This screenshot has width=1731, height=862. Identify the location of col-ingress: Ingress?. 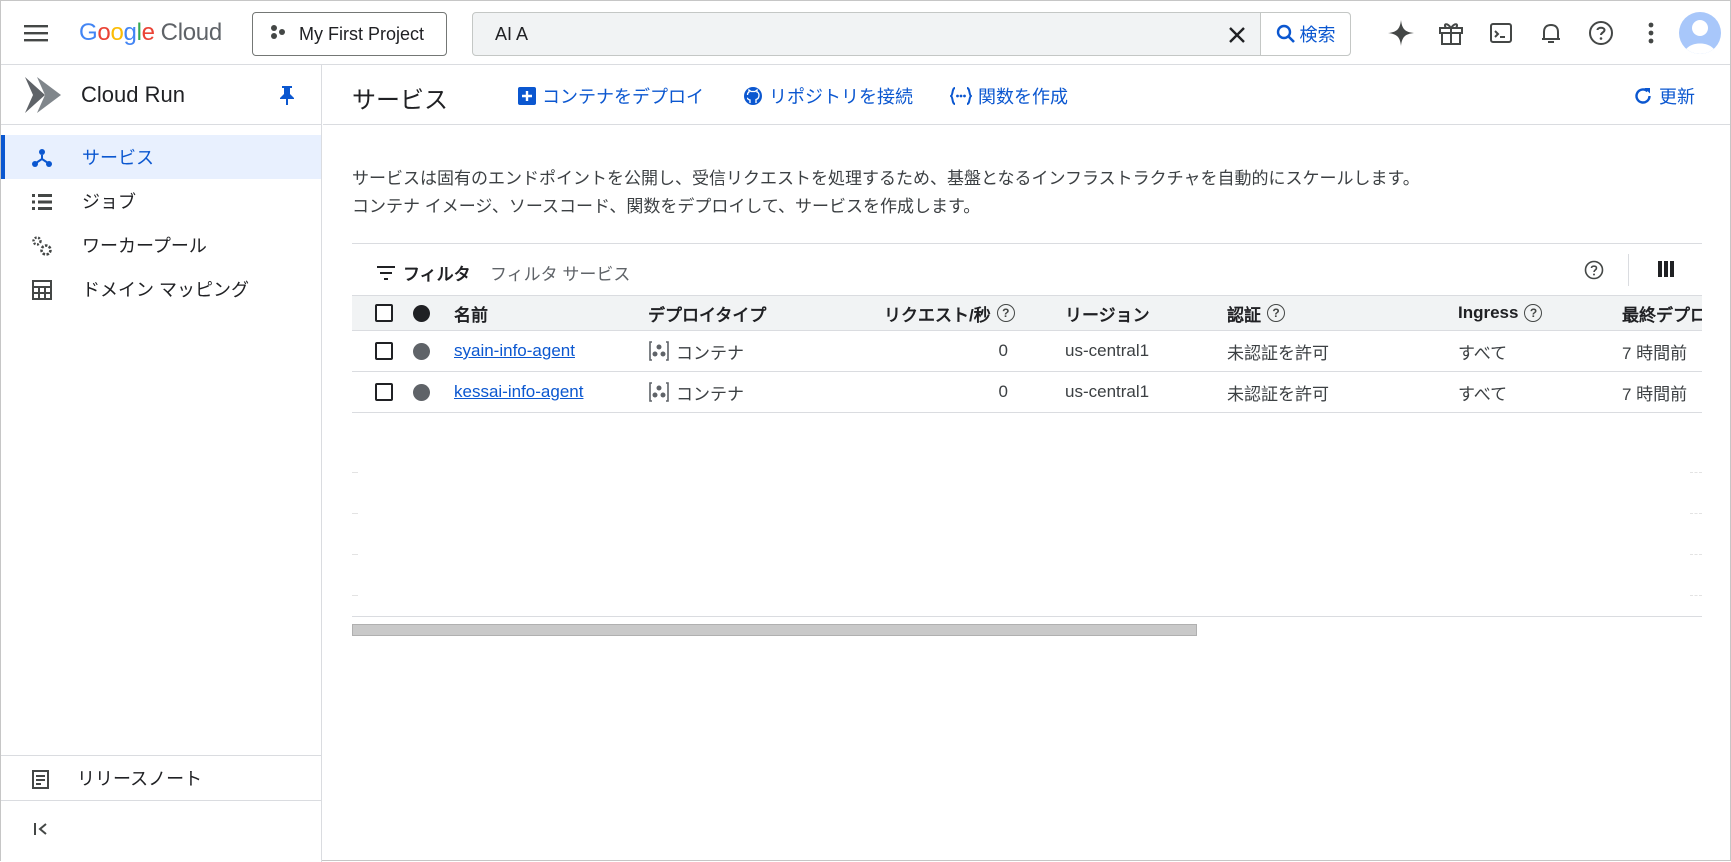
(1500, 313).